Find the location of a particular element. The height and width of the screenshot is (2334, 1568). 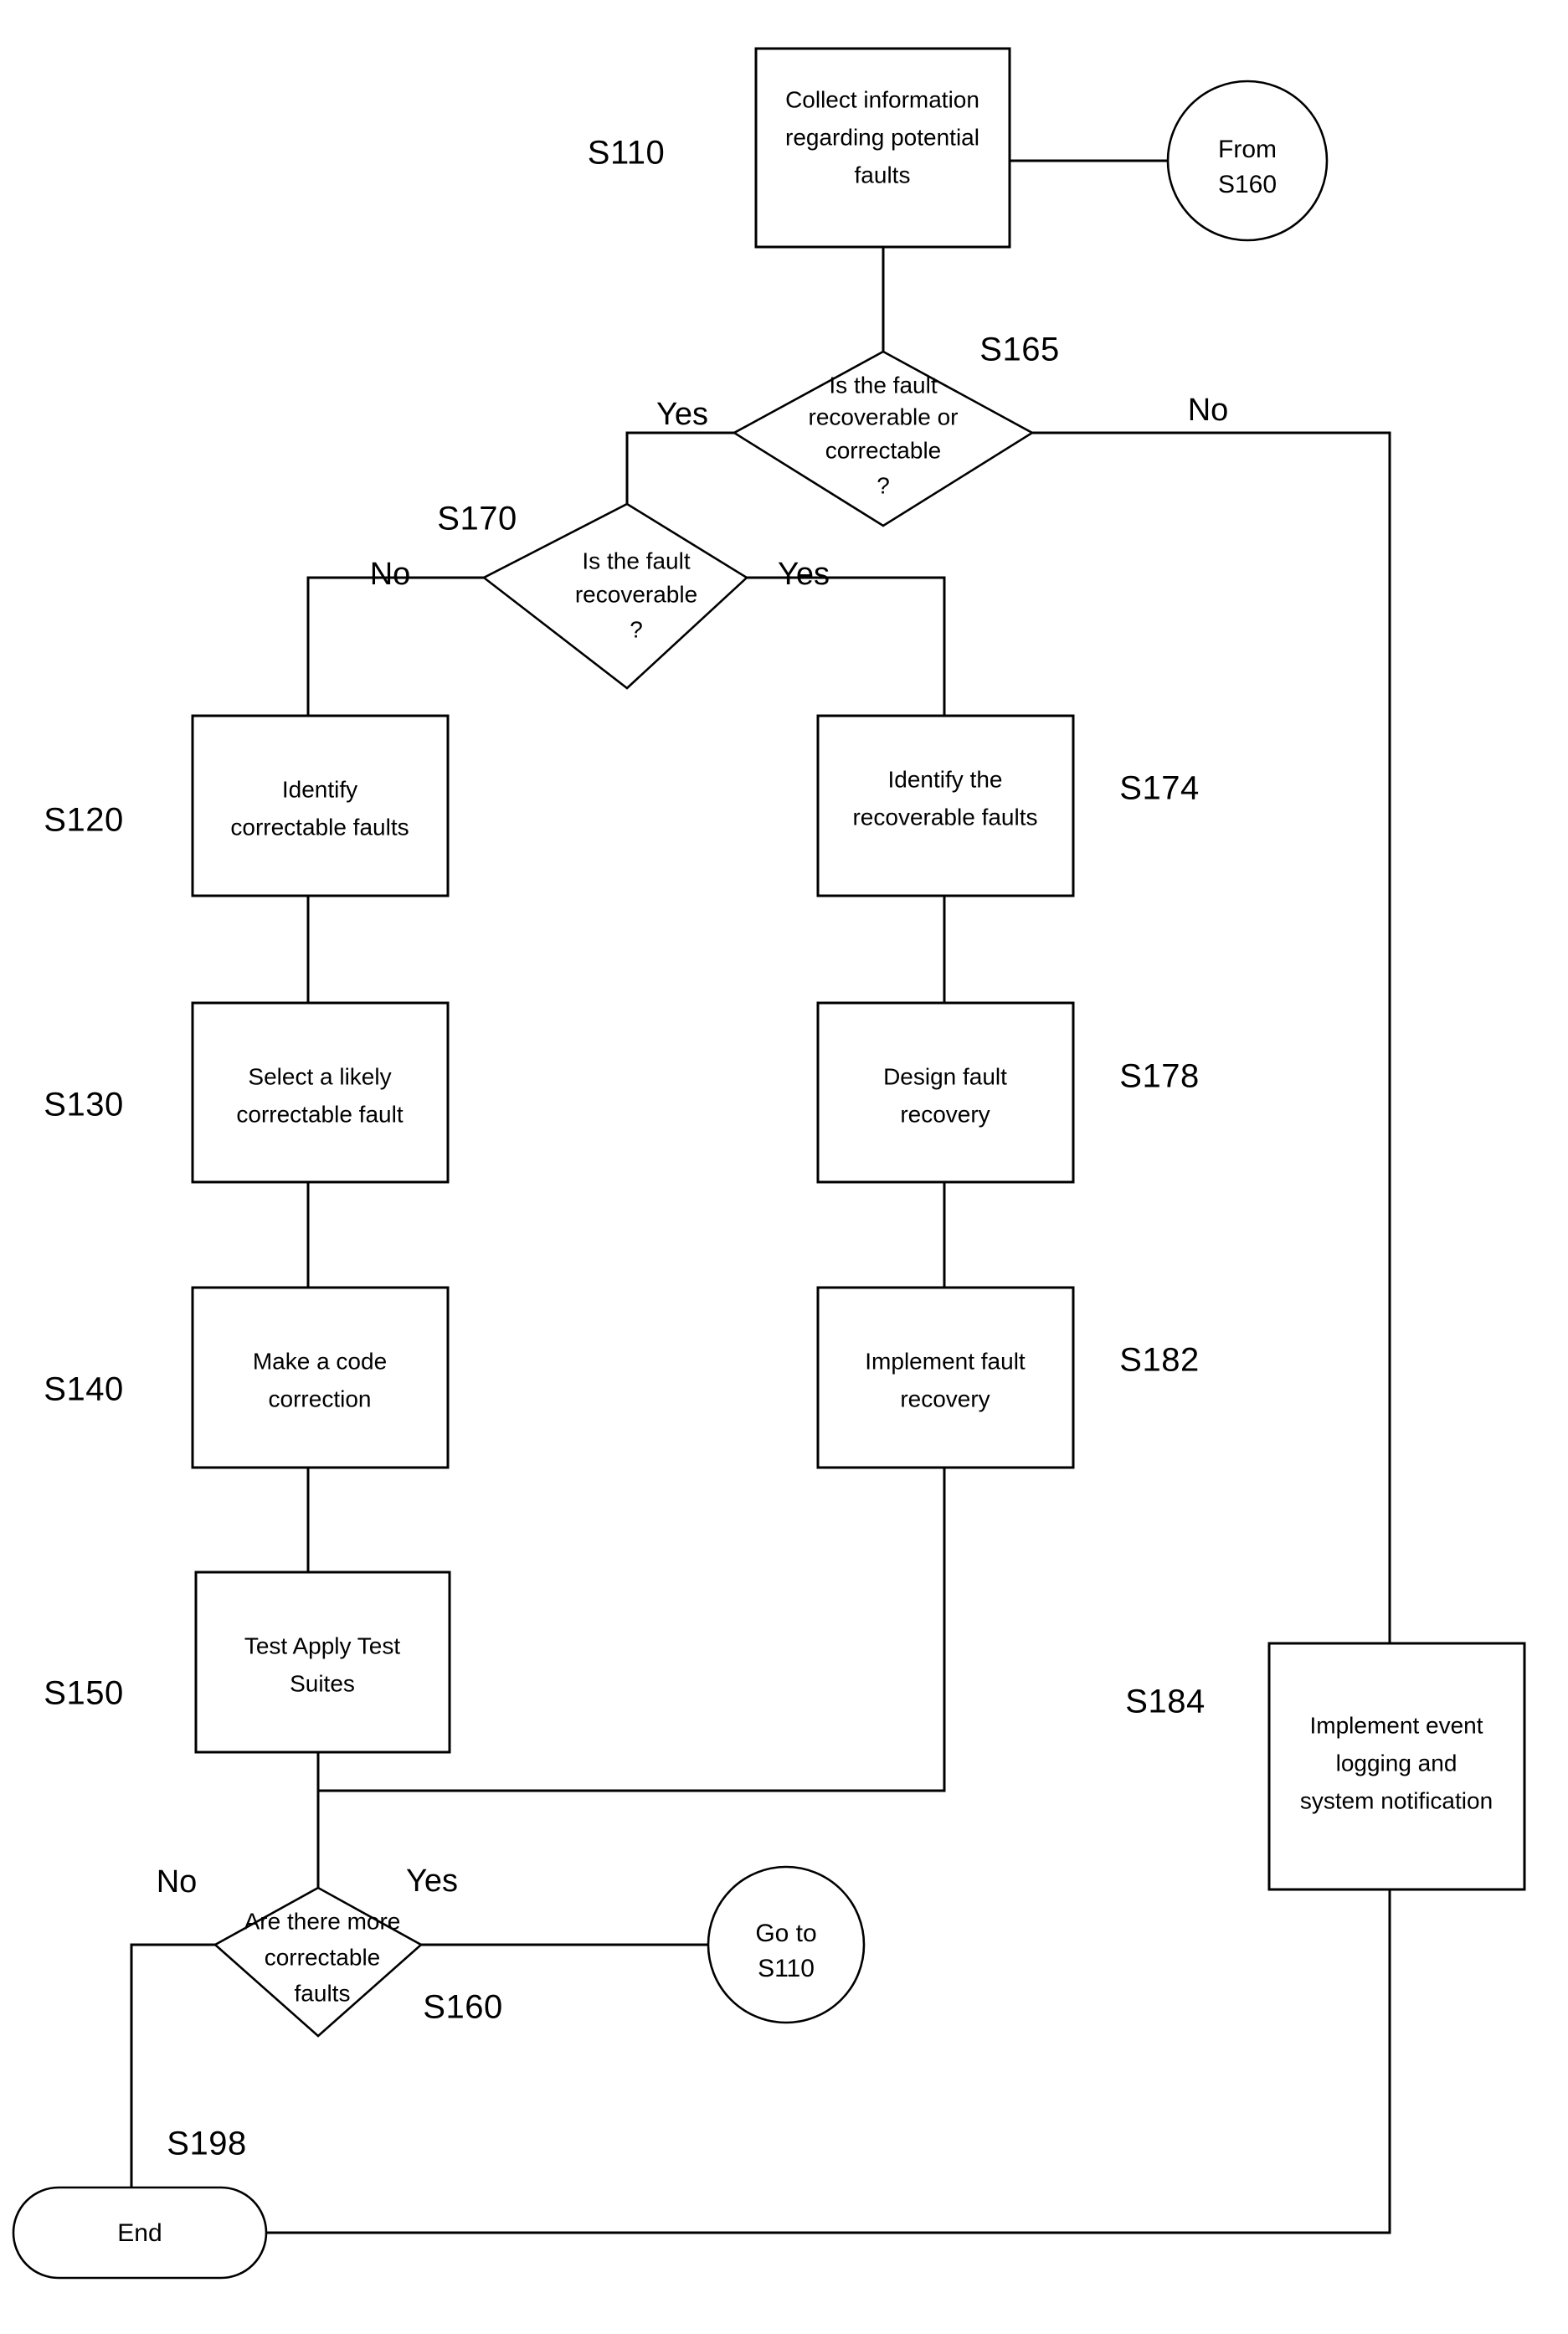

ref-label-s182: S182 is located at coordinates (1159, 1361).